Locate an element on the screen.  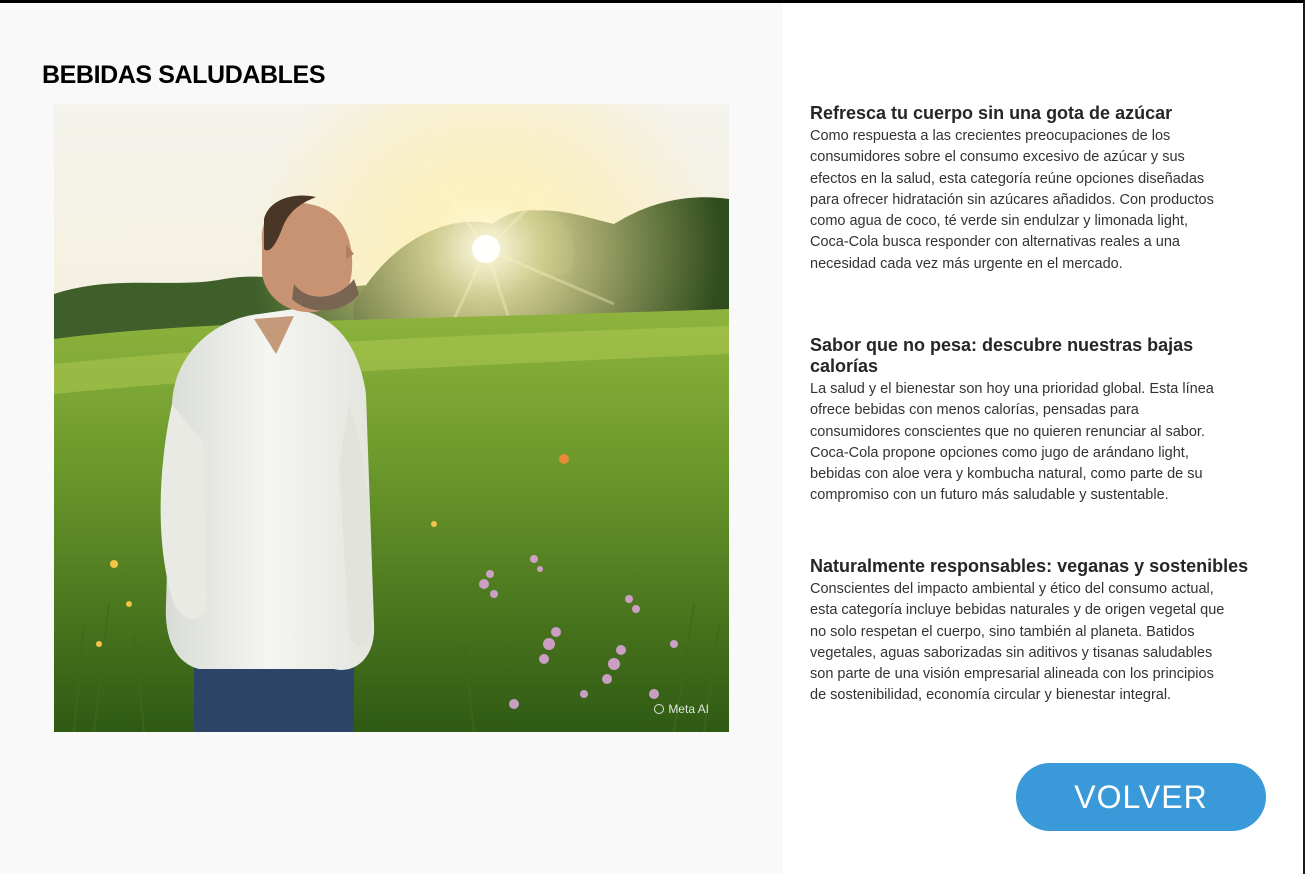
back-button: VOLVER is located at coordinates (1141, 797).